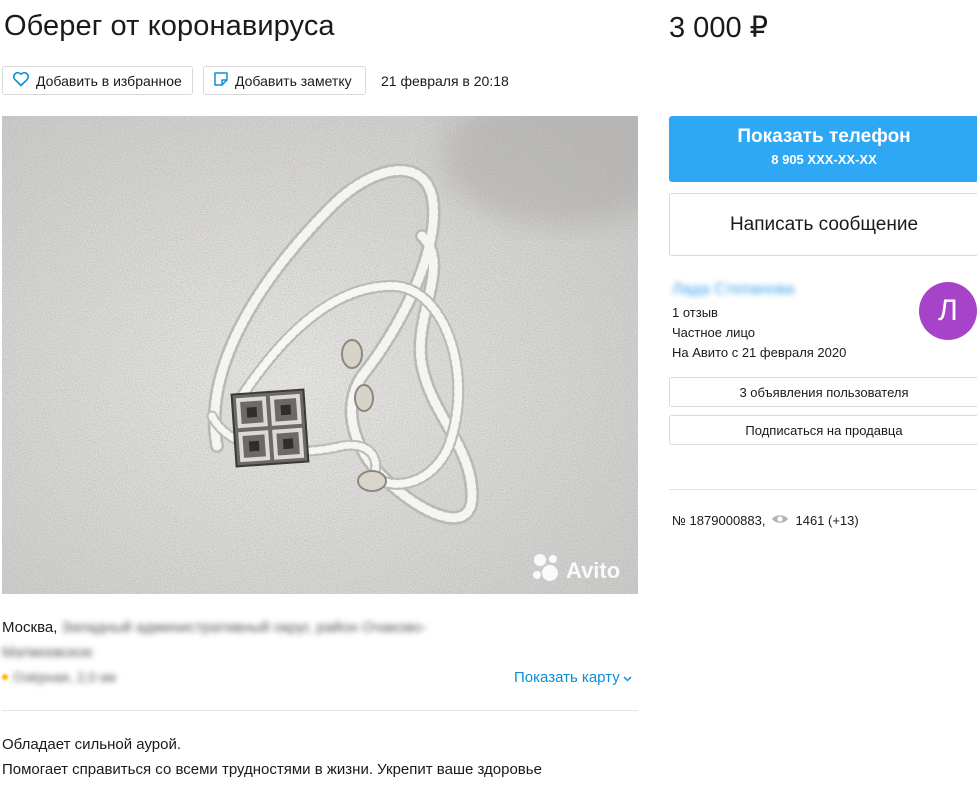  I want to click on add-note-label: Добавить заметку, so click(293, 80).